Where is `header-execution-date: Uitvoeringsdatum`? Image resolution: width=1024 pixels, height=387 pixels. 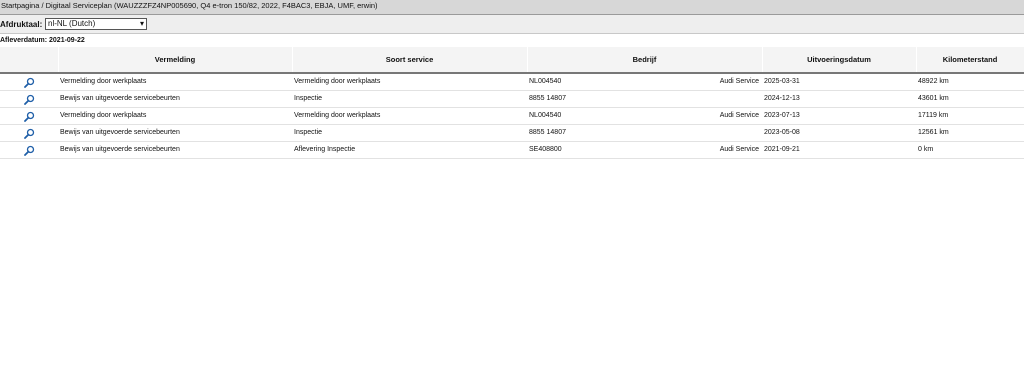
header-execution-date: Uitvoeringsdatum is located at coordinates (839, 60).